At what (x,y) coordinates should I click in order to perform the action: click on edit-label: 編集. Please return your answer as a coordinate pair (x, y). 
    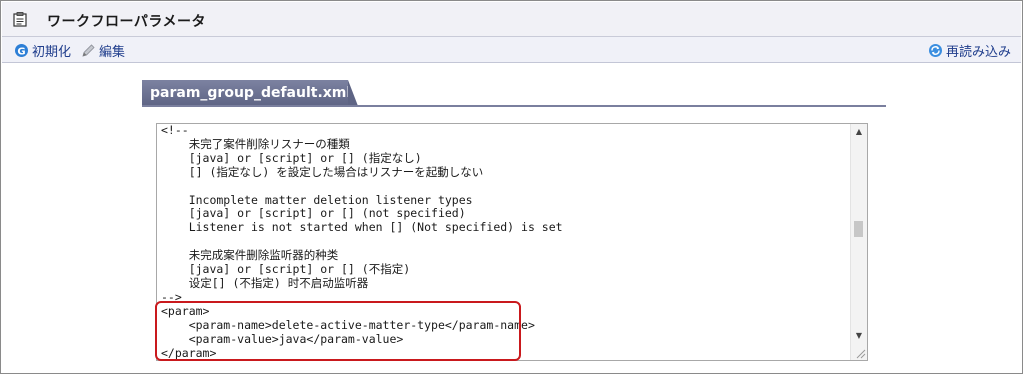
    Looking at the image, I should click on (112, 52).